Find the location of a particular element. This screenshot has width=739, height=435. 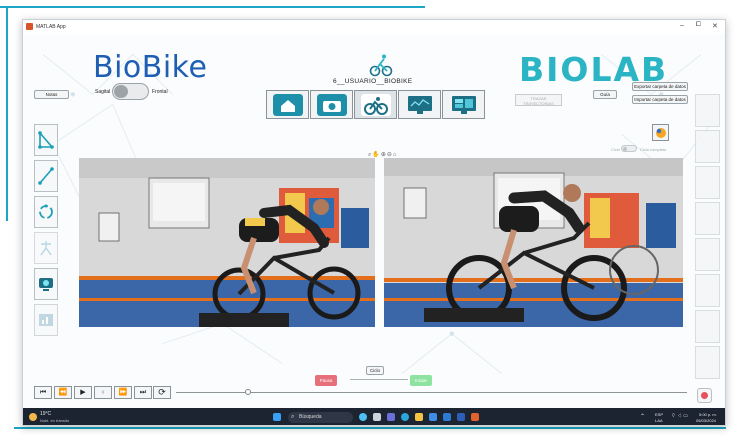

play-button: ▶ is located at coordinates (83, 392).